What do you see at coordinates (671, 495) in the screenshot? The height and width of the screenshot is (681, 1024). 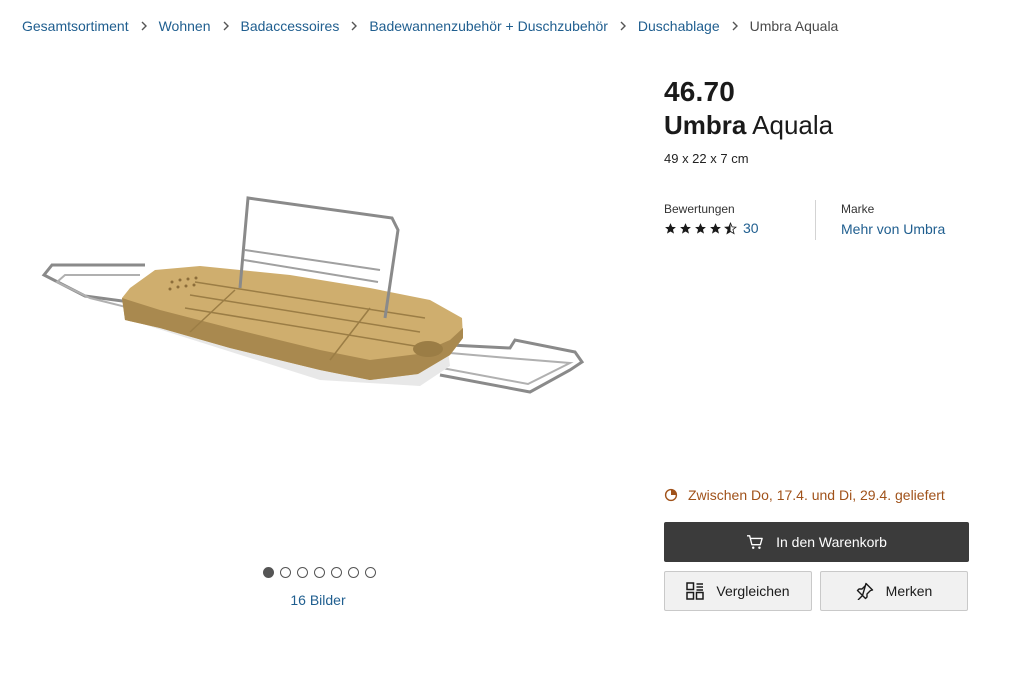 I see `clock-icon` at bounding box center [671, 495].